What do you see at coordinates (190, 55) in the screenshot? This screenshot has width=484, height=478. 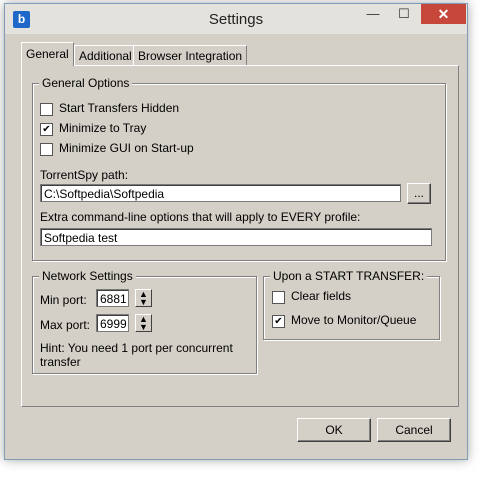 I see `tab-browser-integration: Browser Integration` at bounding box center [190, 55].